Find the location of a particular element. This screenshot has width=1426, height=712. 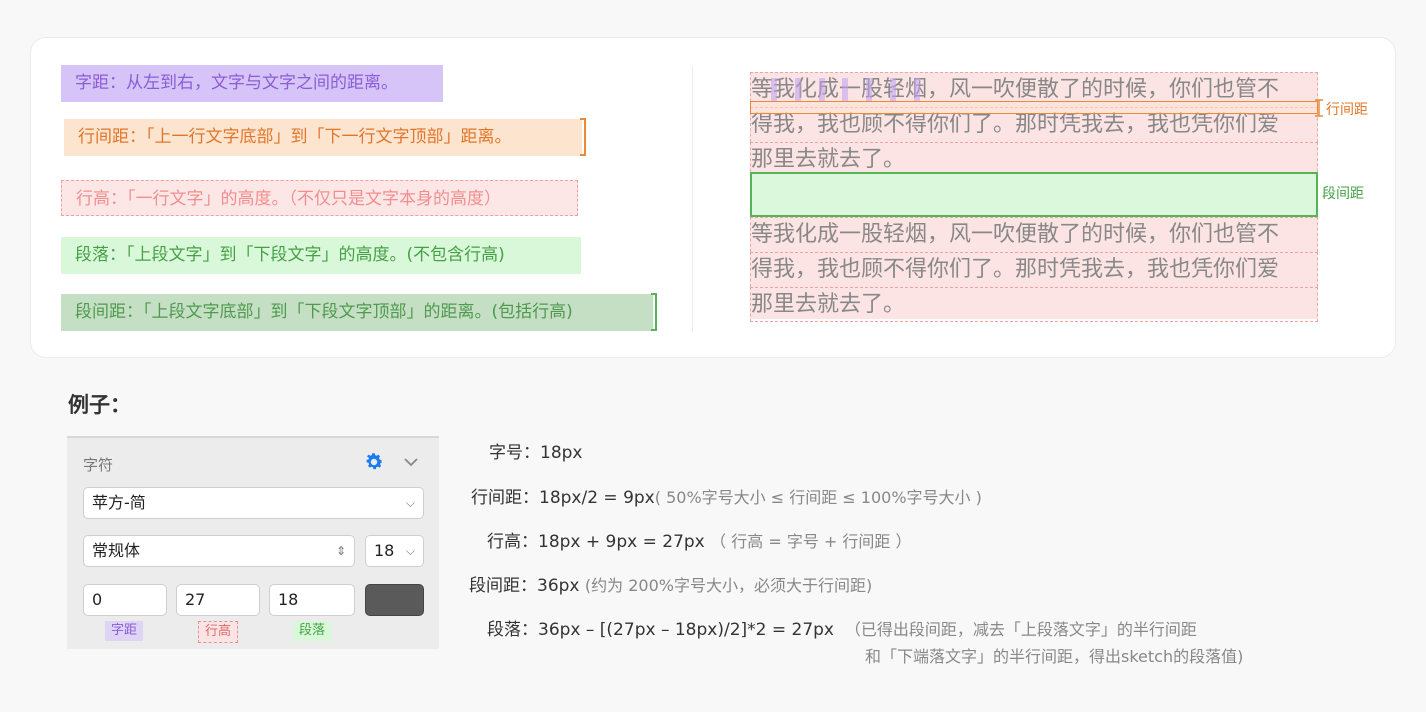

def-paragraph: 段落：「上段文字」到「下段文字」的高度。(不包含行高) is located at coordinates (321, 255).